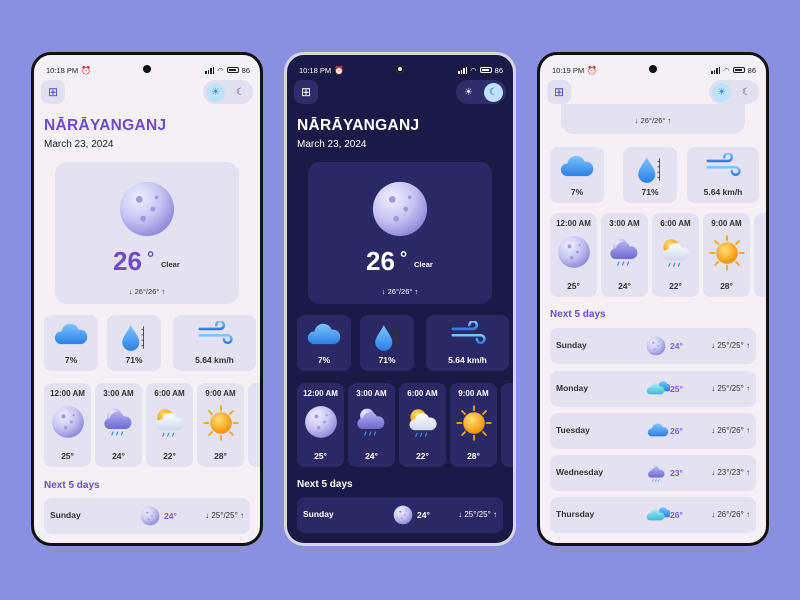  What do you see at coordinates (169, 456) in the screenshot?
I see `hour-temp: 22°` at bounding box center [169, 456].